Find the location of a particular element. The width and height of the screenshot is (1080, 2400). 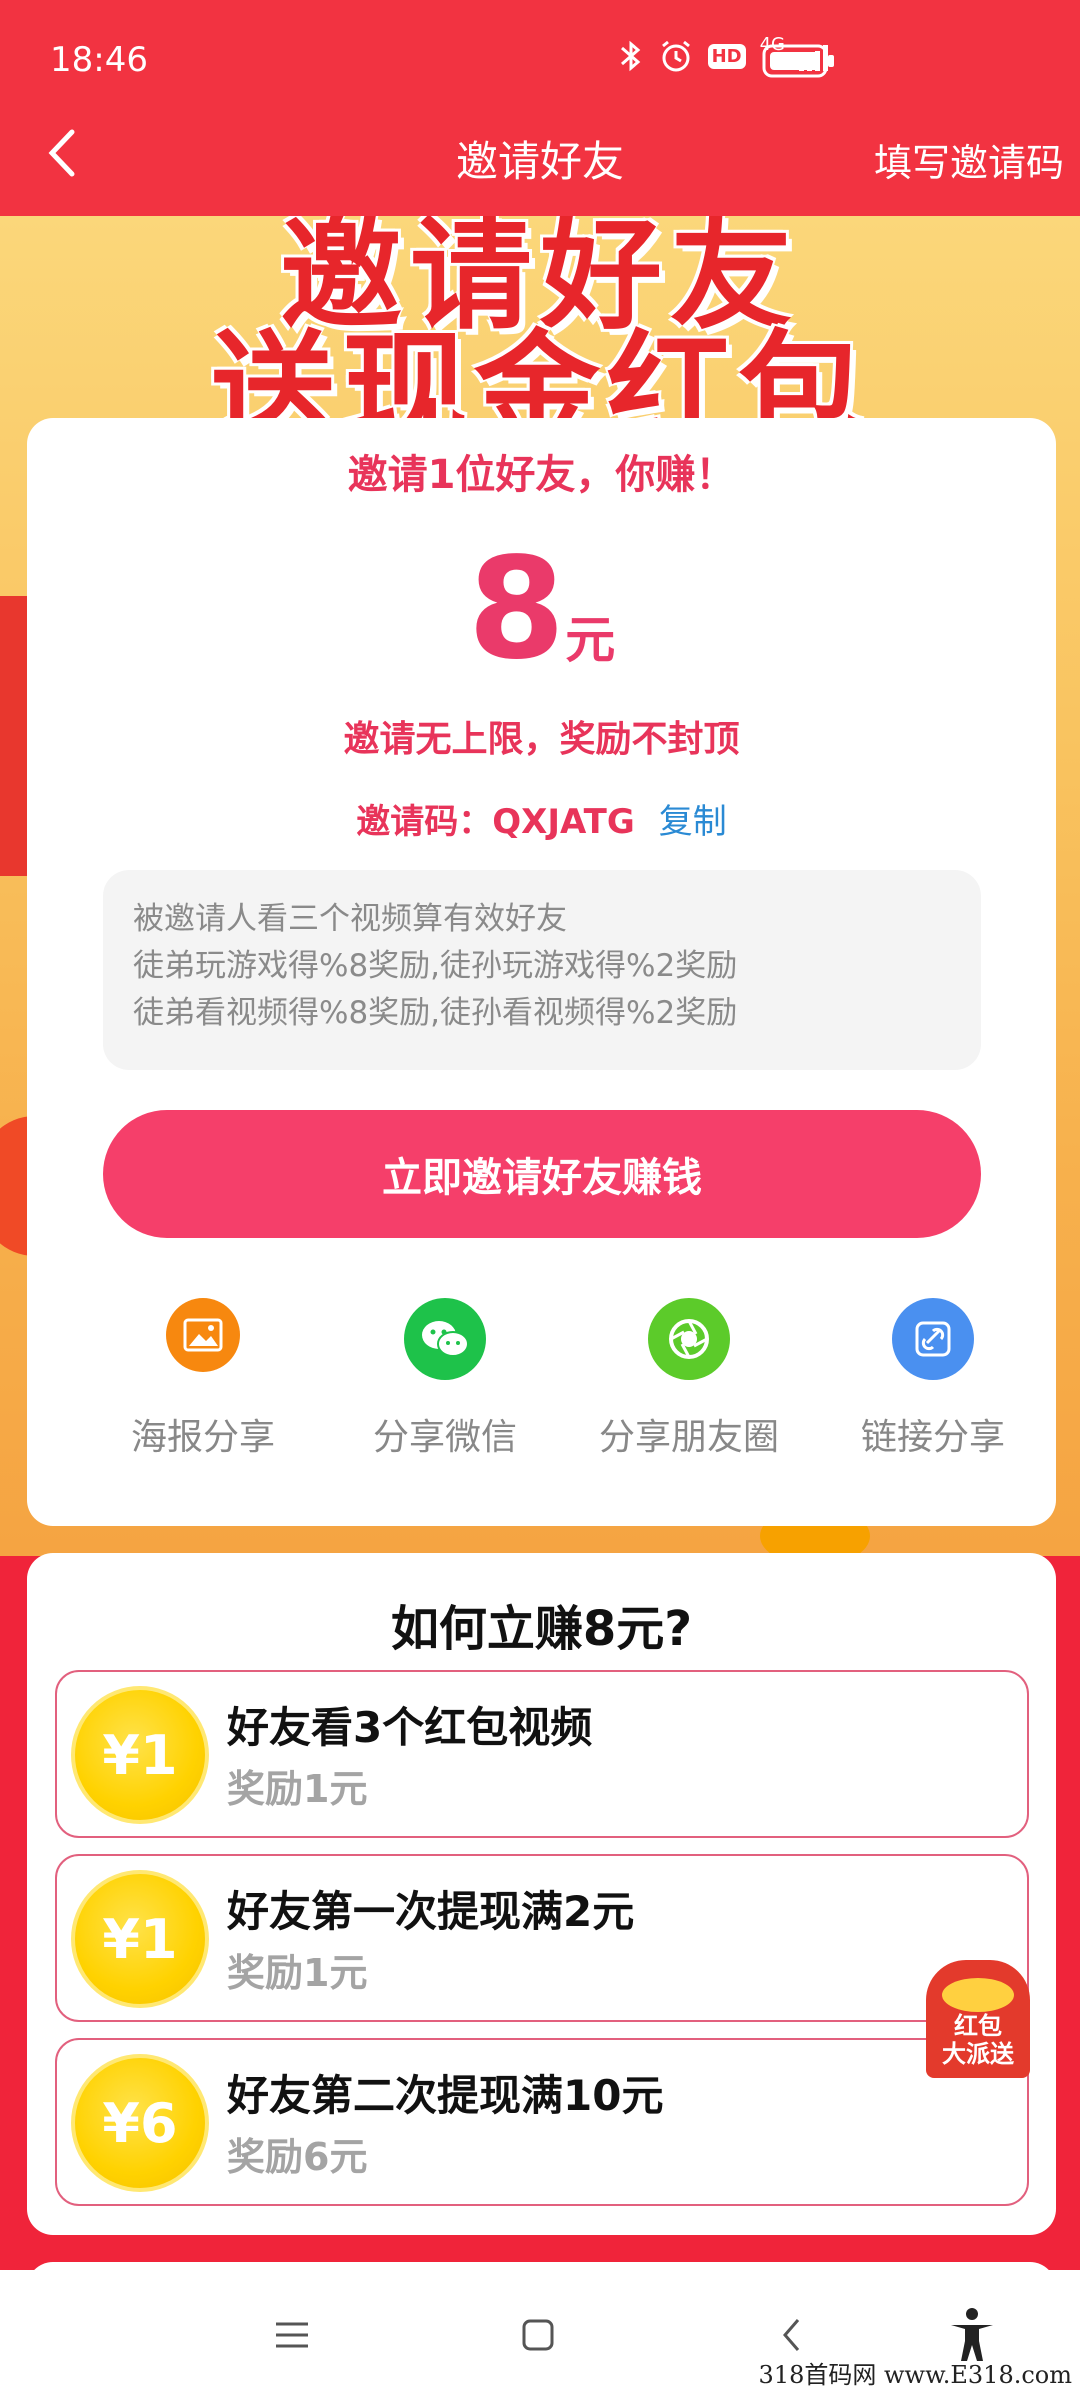

watermark: 318首码网 www.E318.com is located at coordinates (915, 2375).